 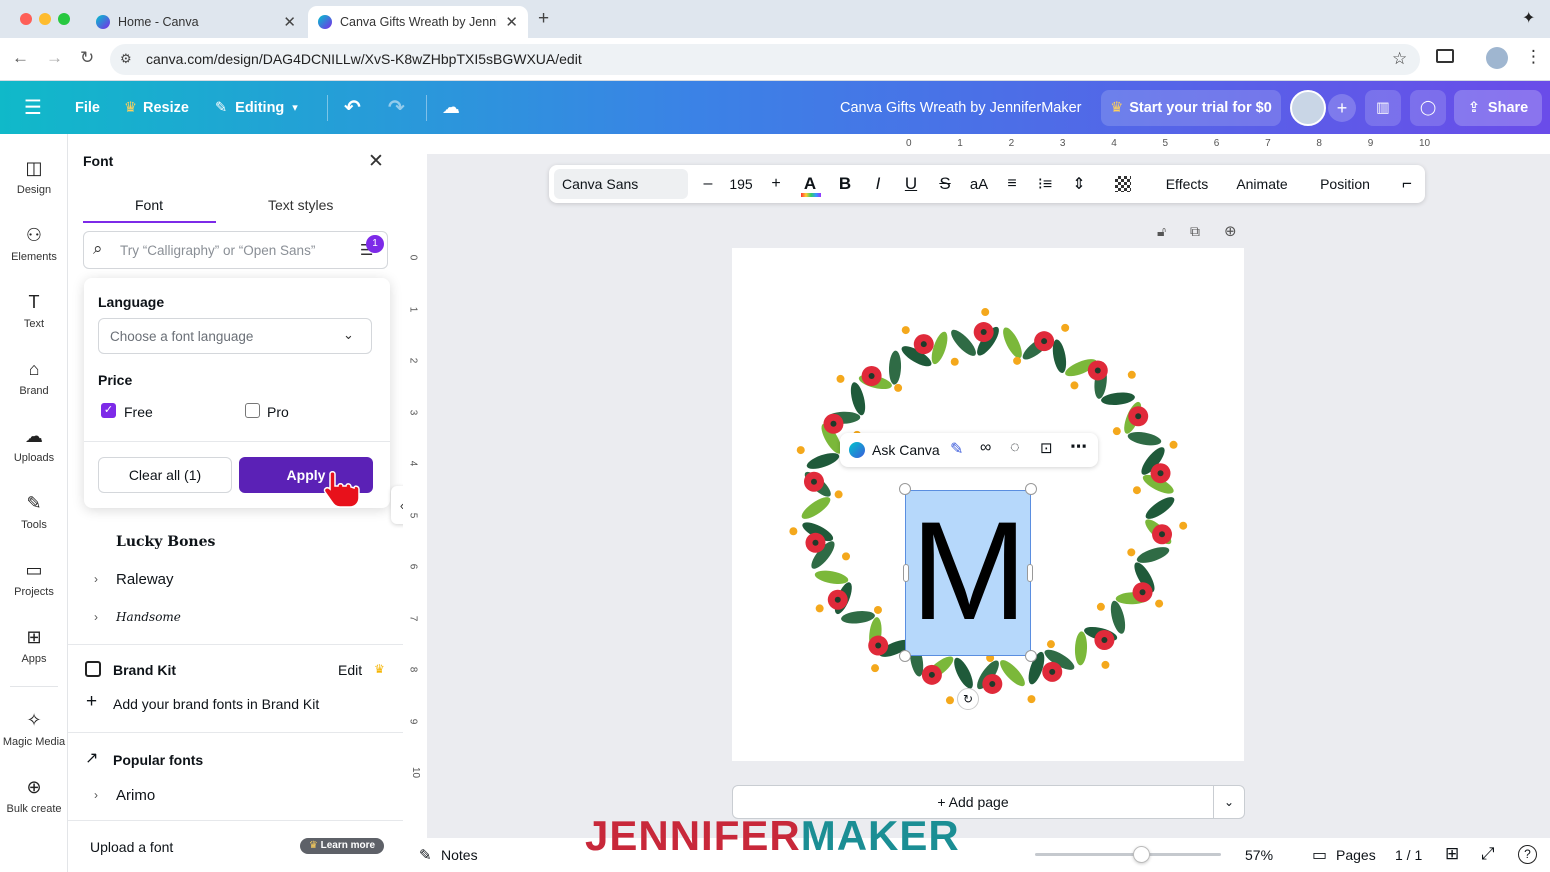 I want to click on back-icon: ←, so click(x=20, y=58).